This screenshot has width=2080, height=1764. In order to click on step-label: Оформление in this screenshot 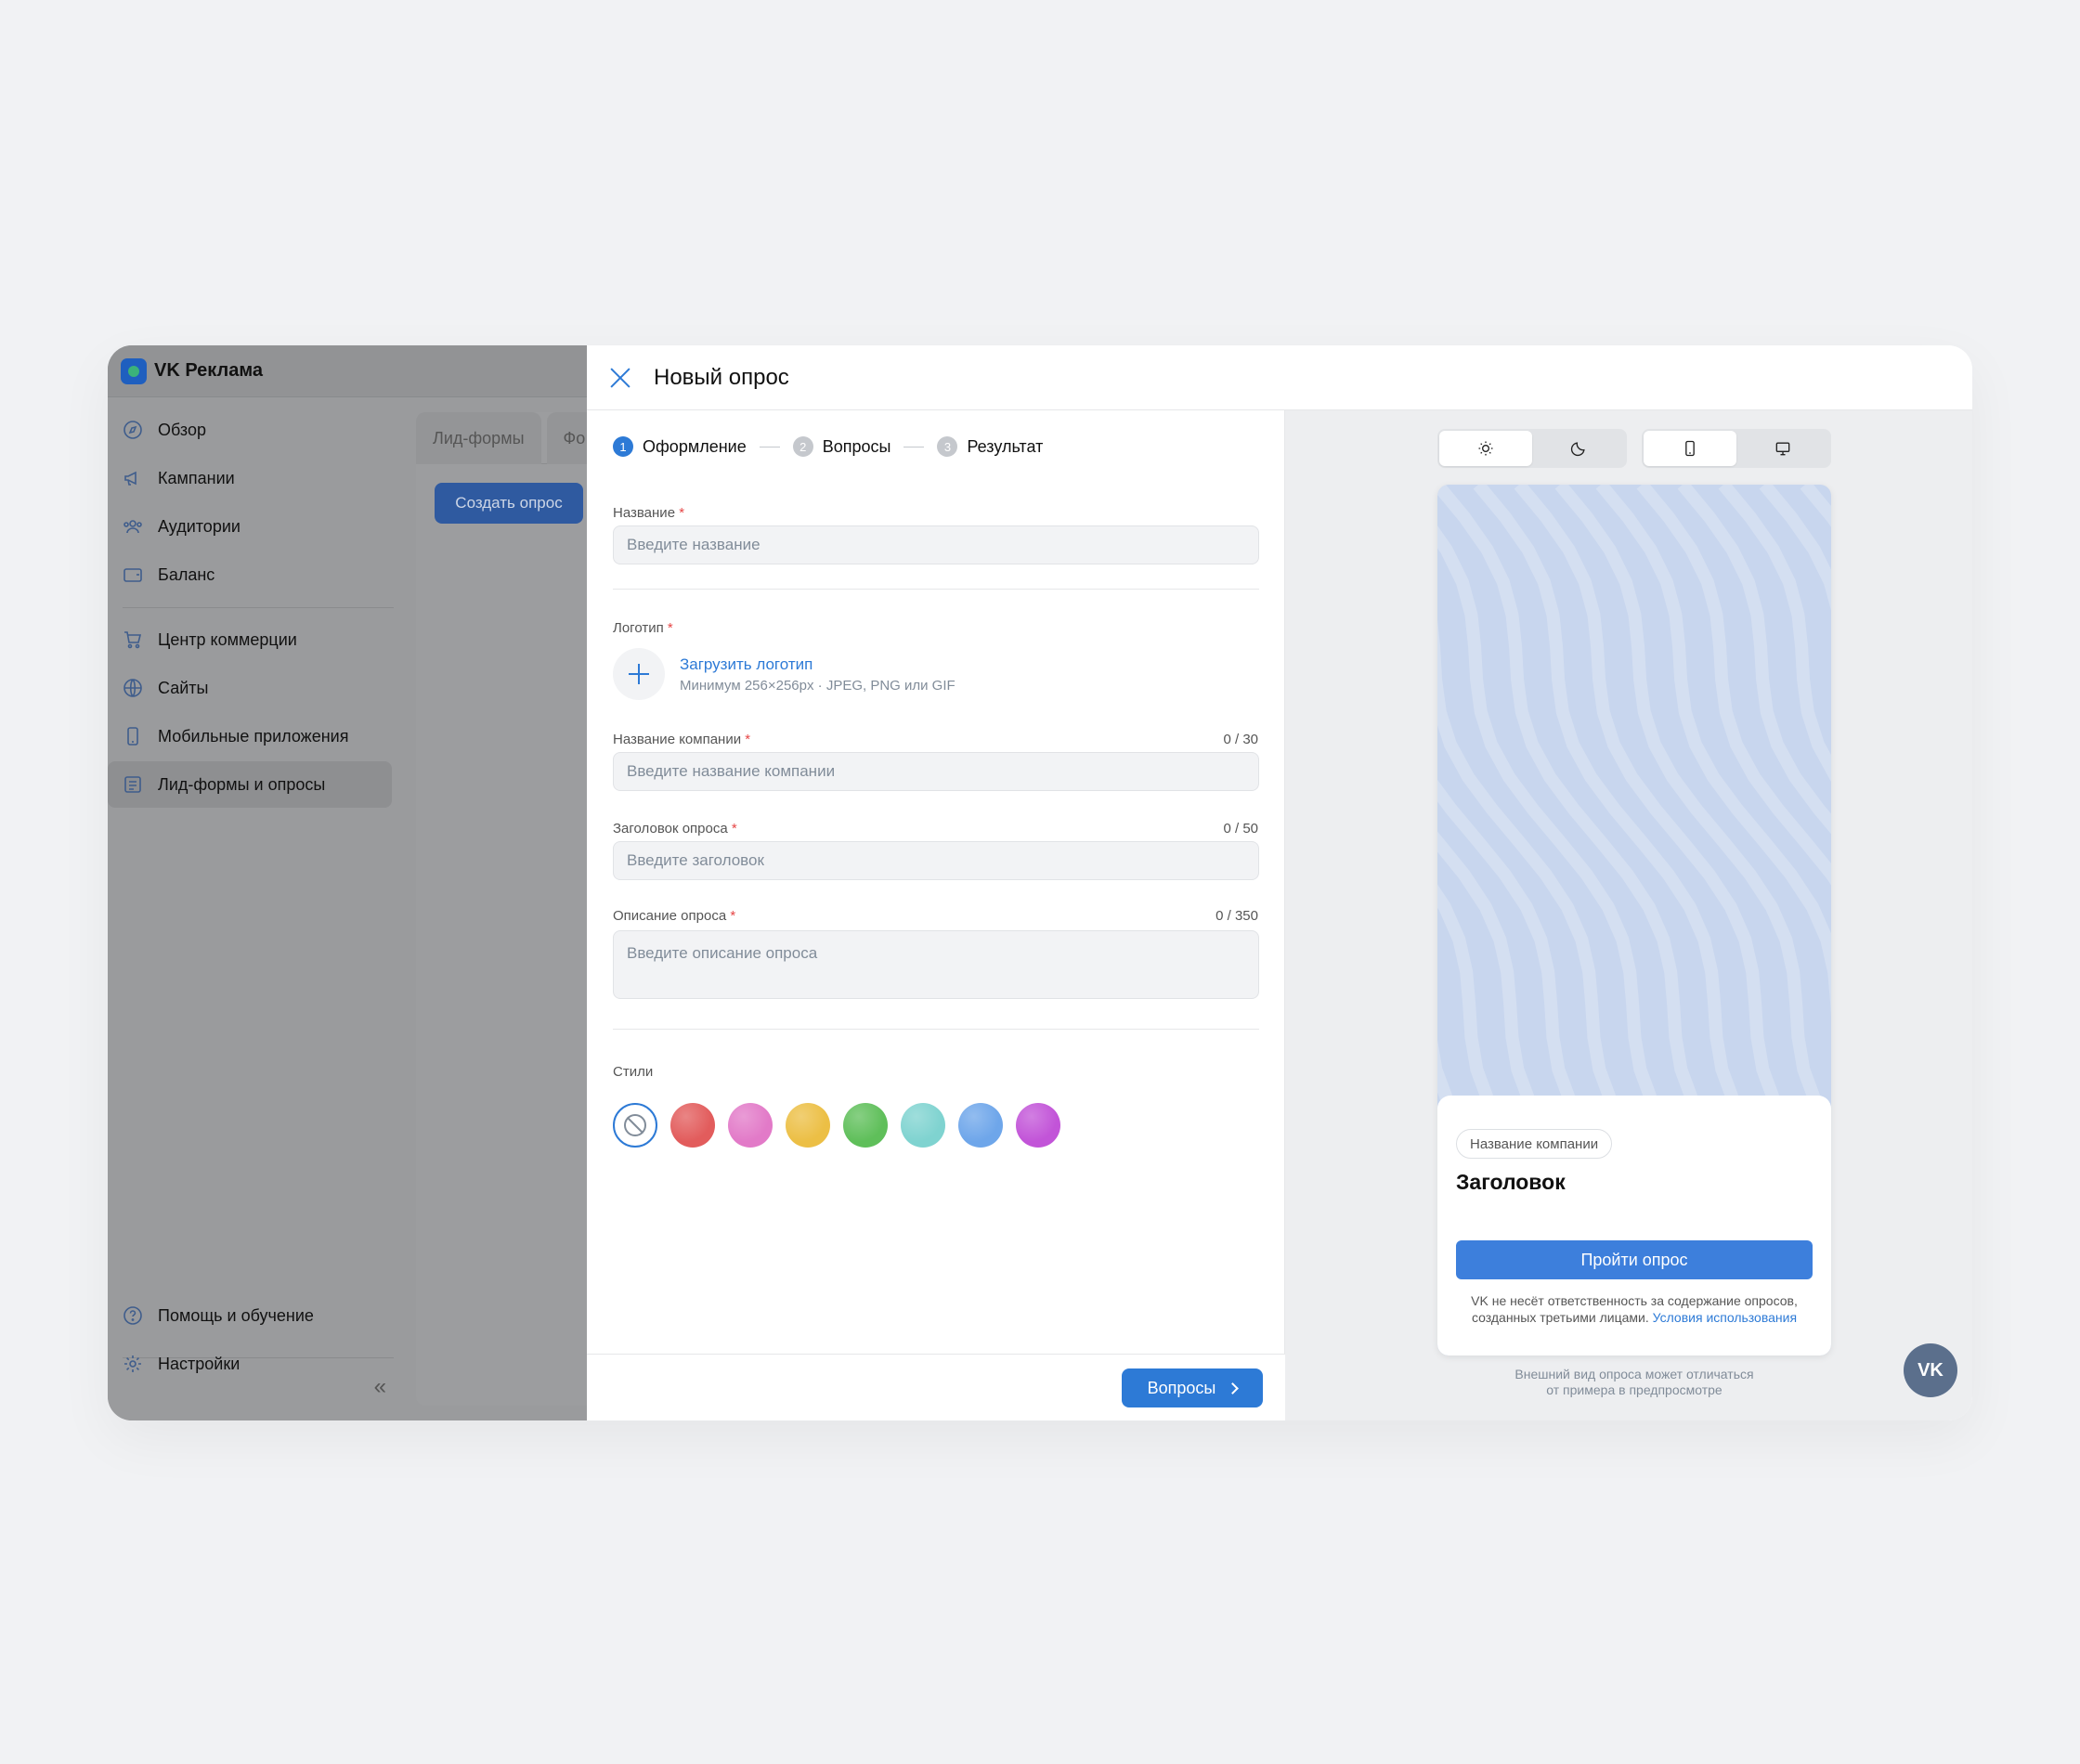, I will do `click(695, 446)`.